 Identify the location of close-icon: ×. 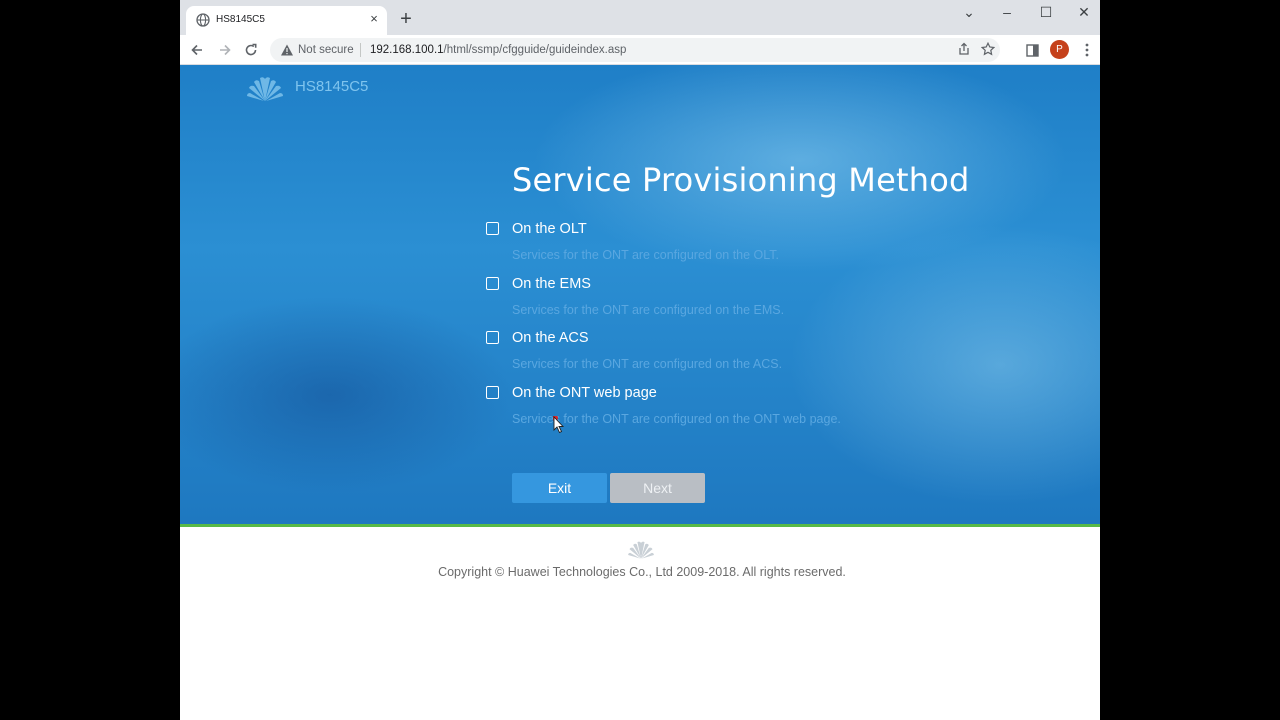
(374, 19).